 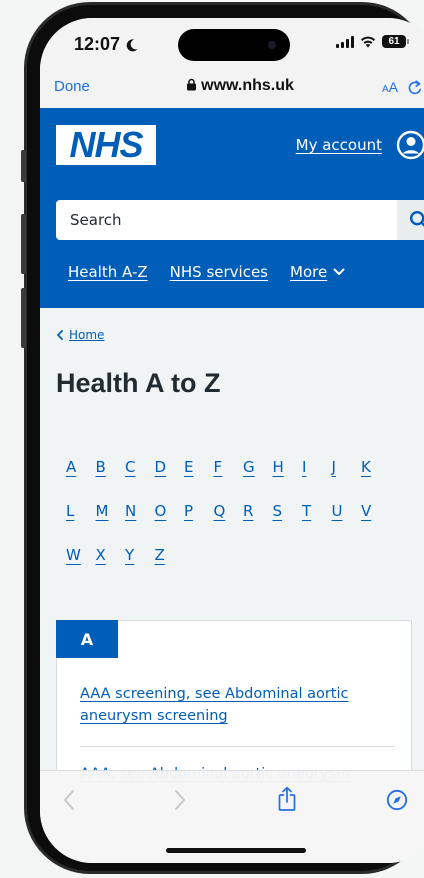 I want to click on dynamic-island, so click(x=234, y=45).